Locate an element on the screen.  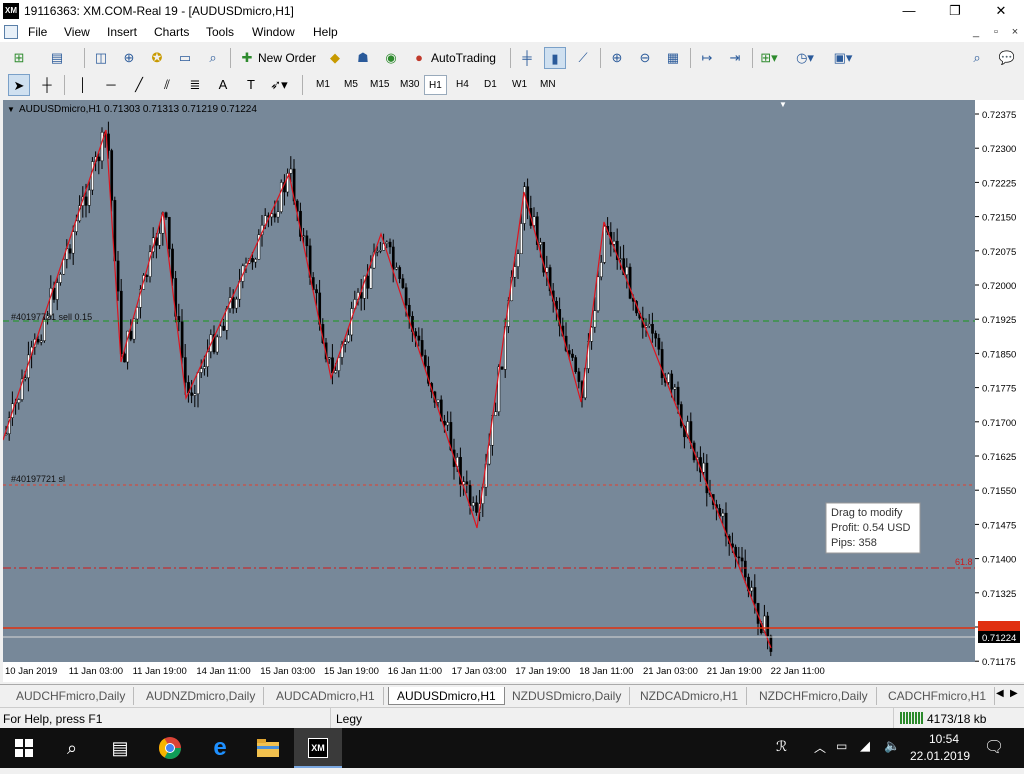
notifications-icon: 🗨 is located at coordinates (994, 747).